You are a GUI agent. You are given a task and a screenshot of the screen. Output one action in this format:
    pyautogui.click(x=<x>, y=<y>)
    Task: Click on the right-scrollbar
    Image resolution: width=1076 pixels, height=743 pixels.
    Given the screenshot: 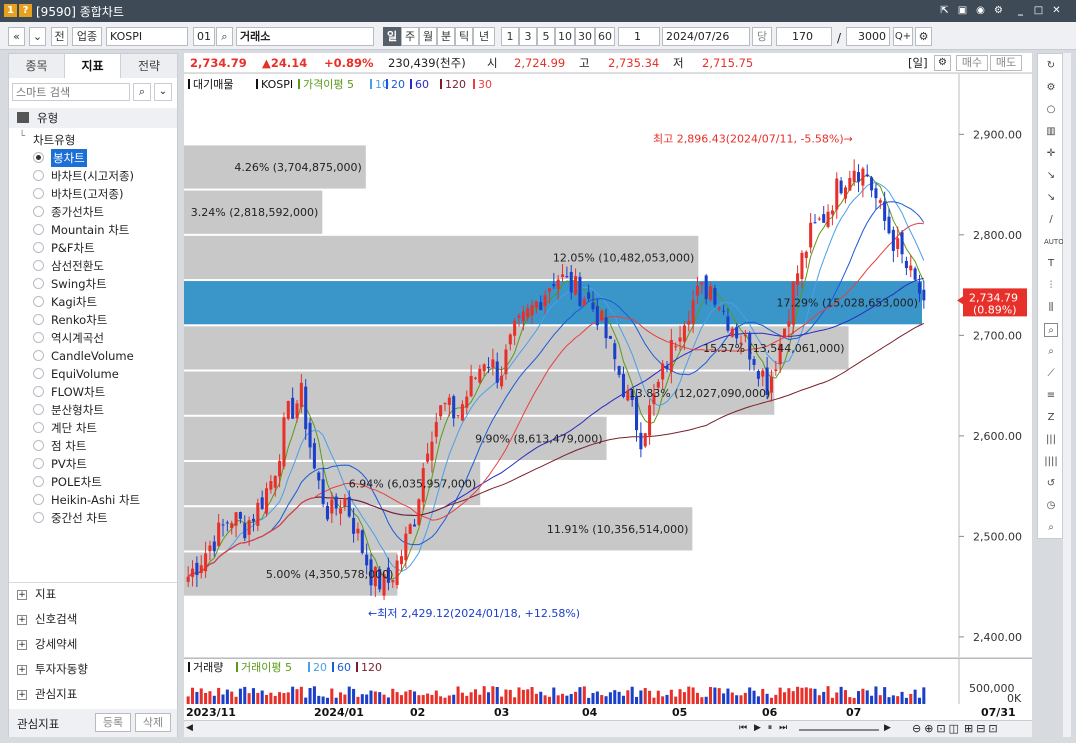 What is the action you would take?
    pyautogui.click(x=1067, y=395)
    